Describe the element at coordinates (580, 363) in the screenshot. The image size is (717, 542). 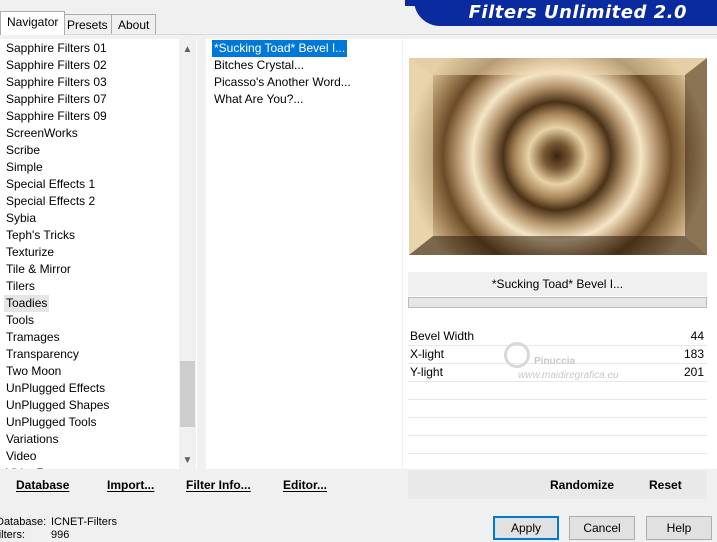
I see `watermark: Pinuccia www.maidiregrafica.eu` at that location.